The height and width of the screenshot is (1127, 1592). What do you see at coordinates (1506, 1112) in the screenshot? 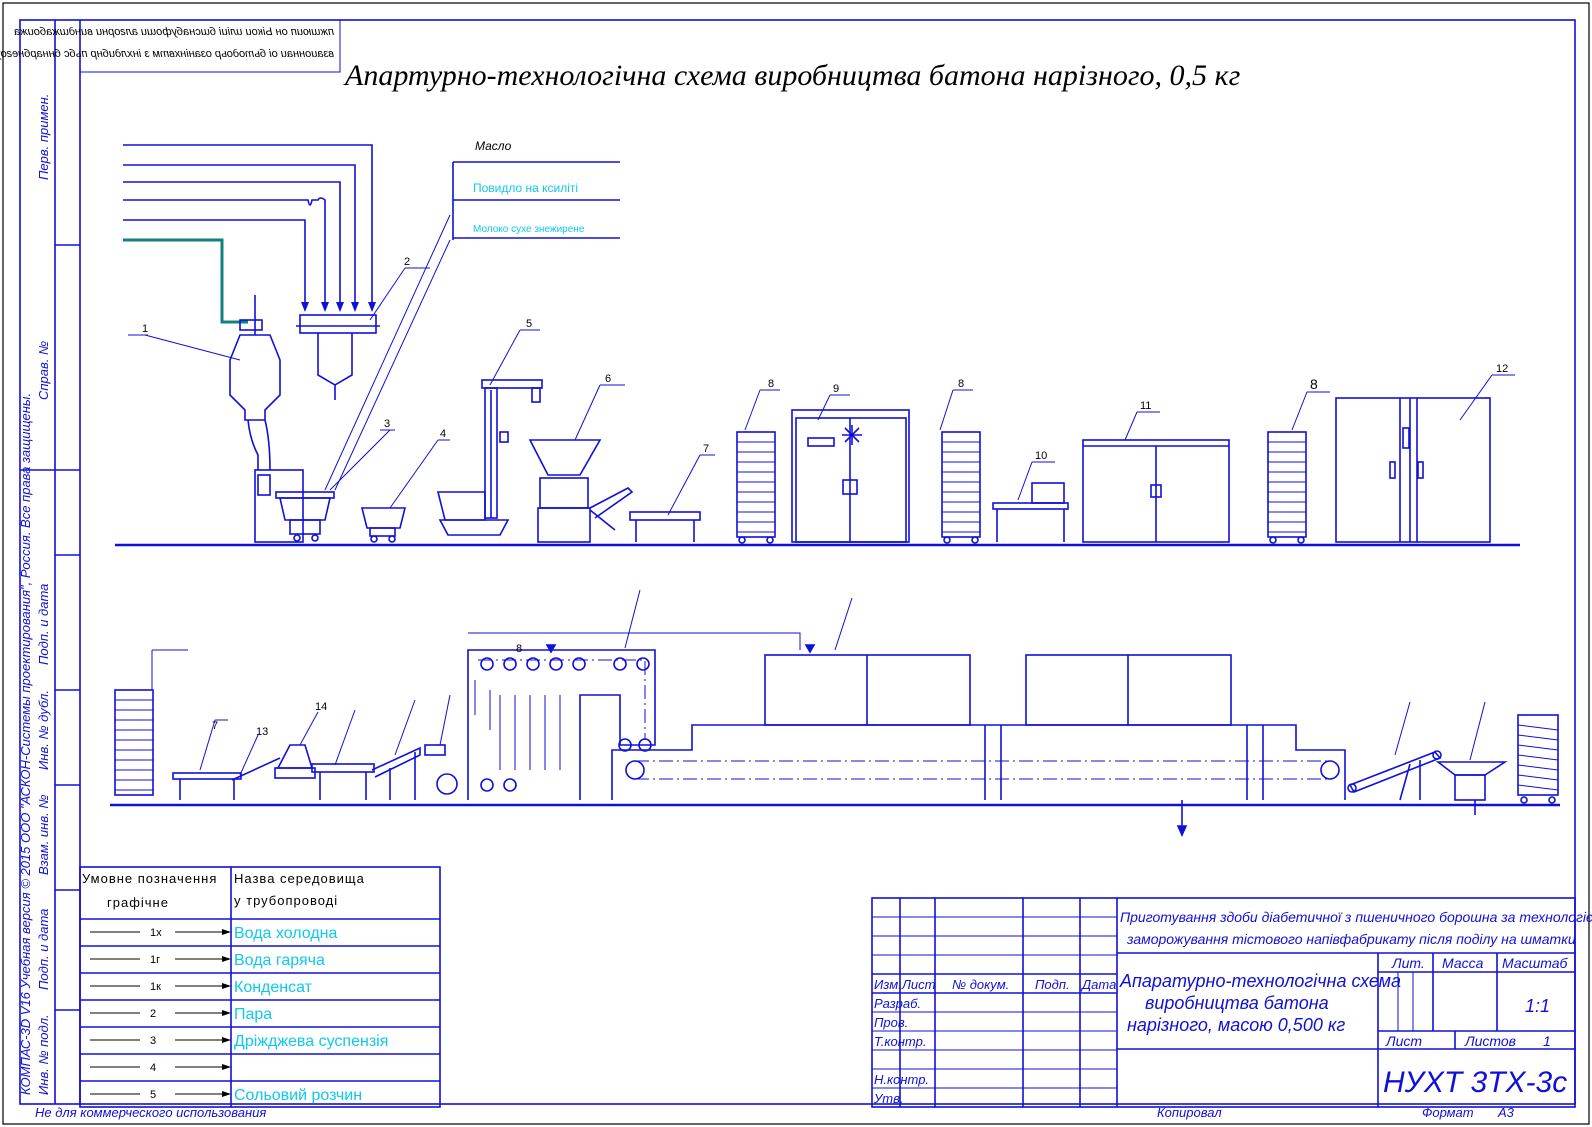
I see `footer-format-val: А3` at bounding box center [1506, 1112].